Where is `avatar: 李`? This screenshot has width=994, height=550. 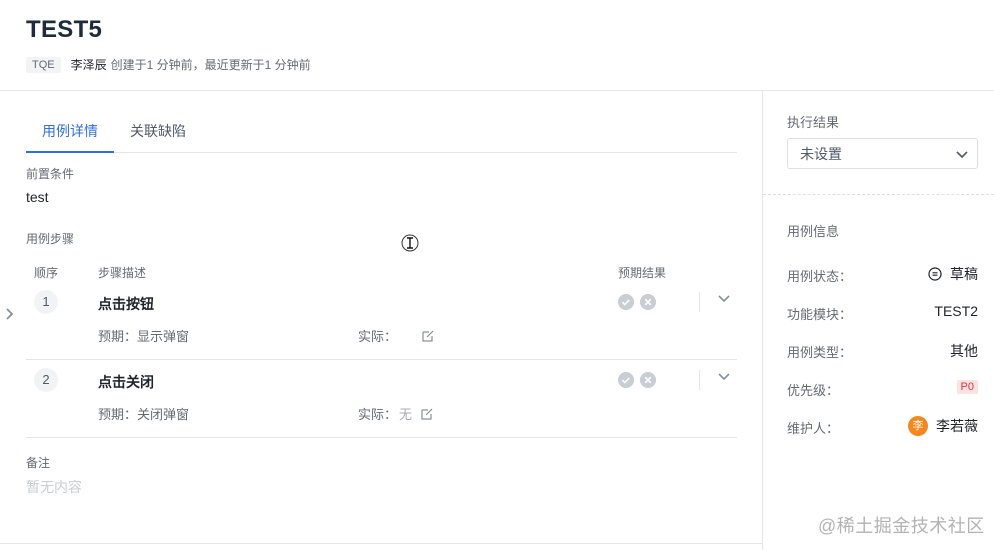
avatar: 李 is located at coordinates (918, 426).